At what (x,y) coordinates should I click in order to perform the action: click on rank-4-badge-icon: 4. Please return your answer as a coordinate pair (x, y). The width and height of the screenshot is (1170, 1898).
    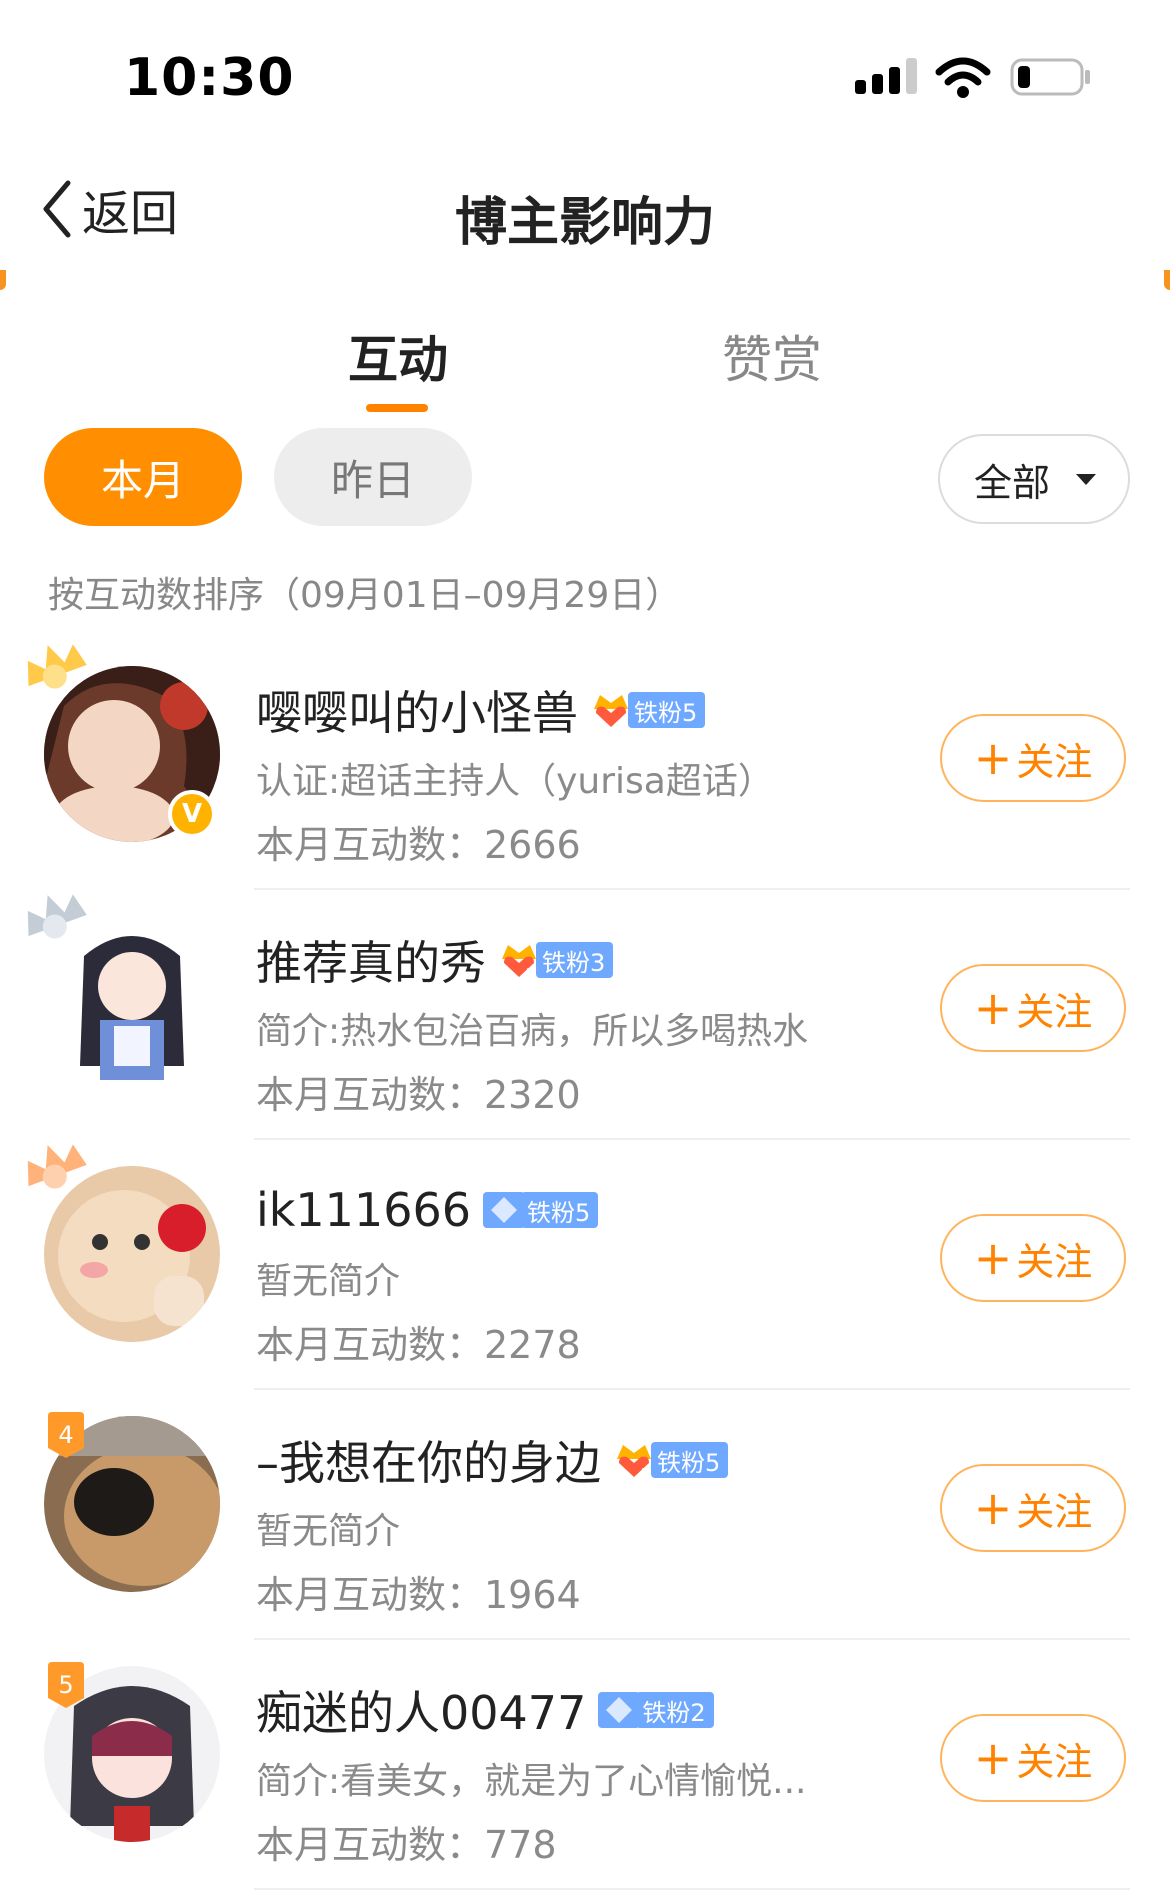
    Looking at the image, I should click on (66, 1435).